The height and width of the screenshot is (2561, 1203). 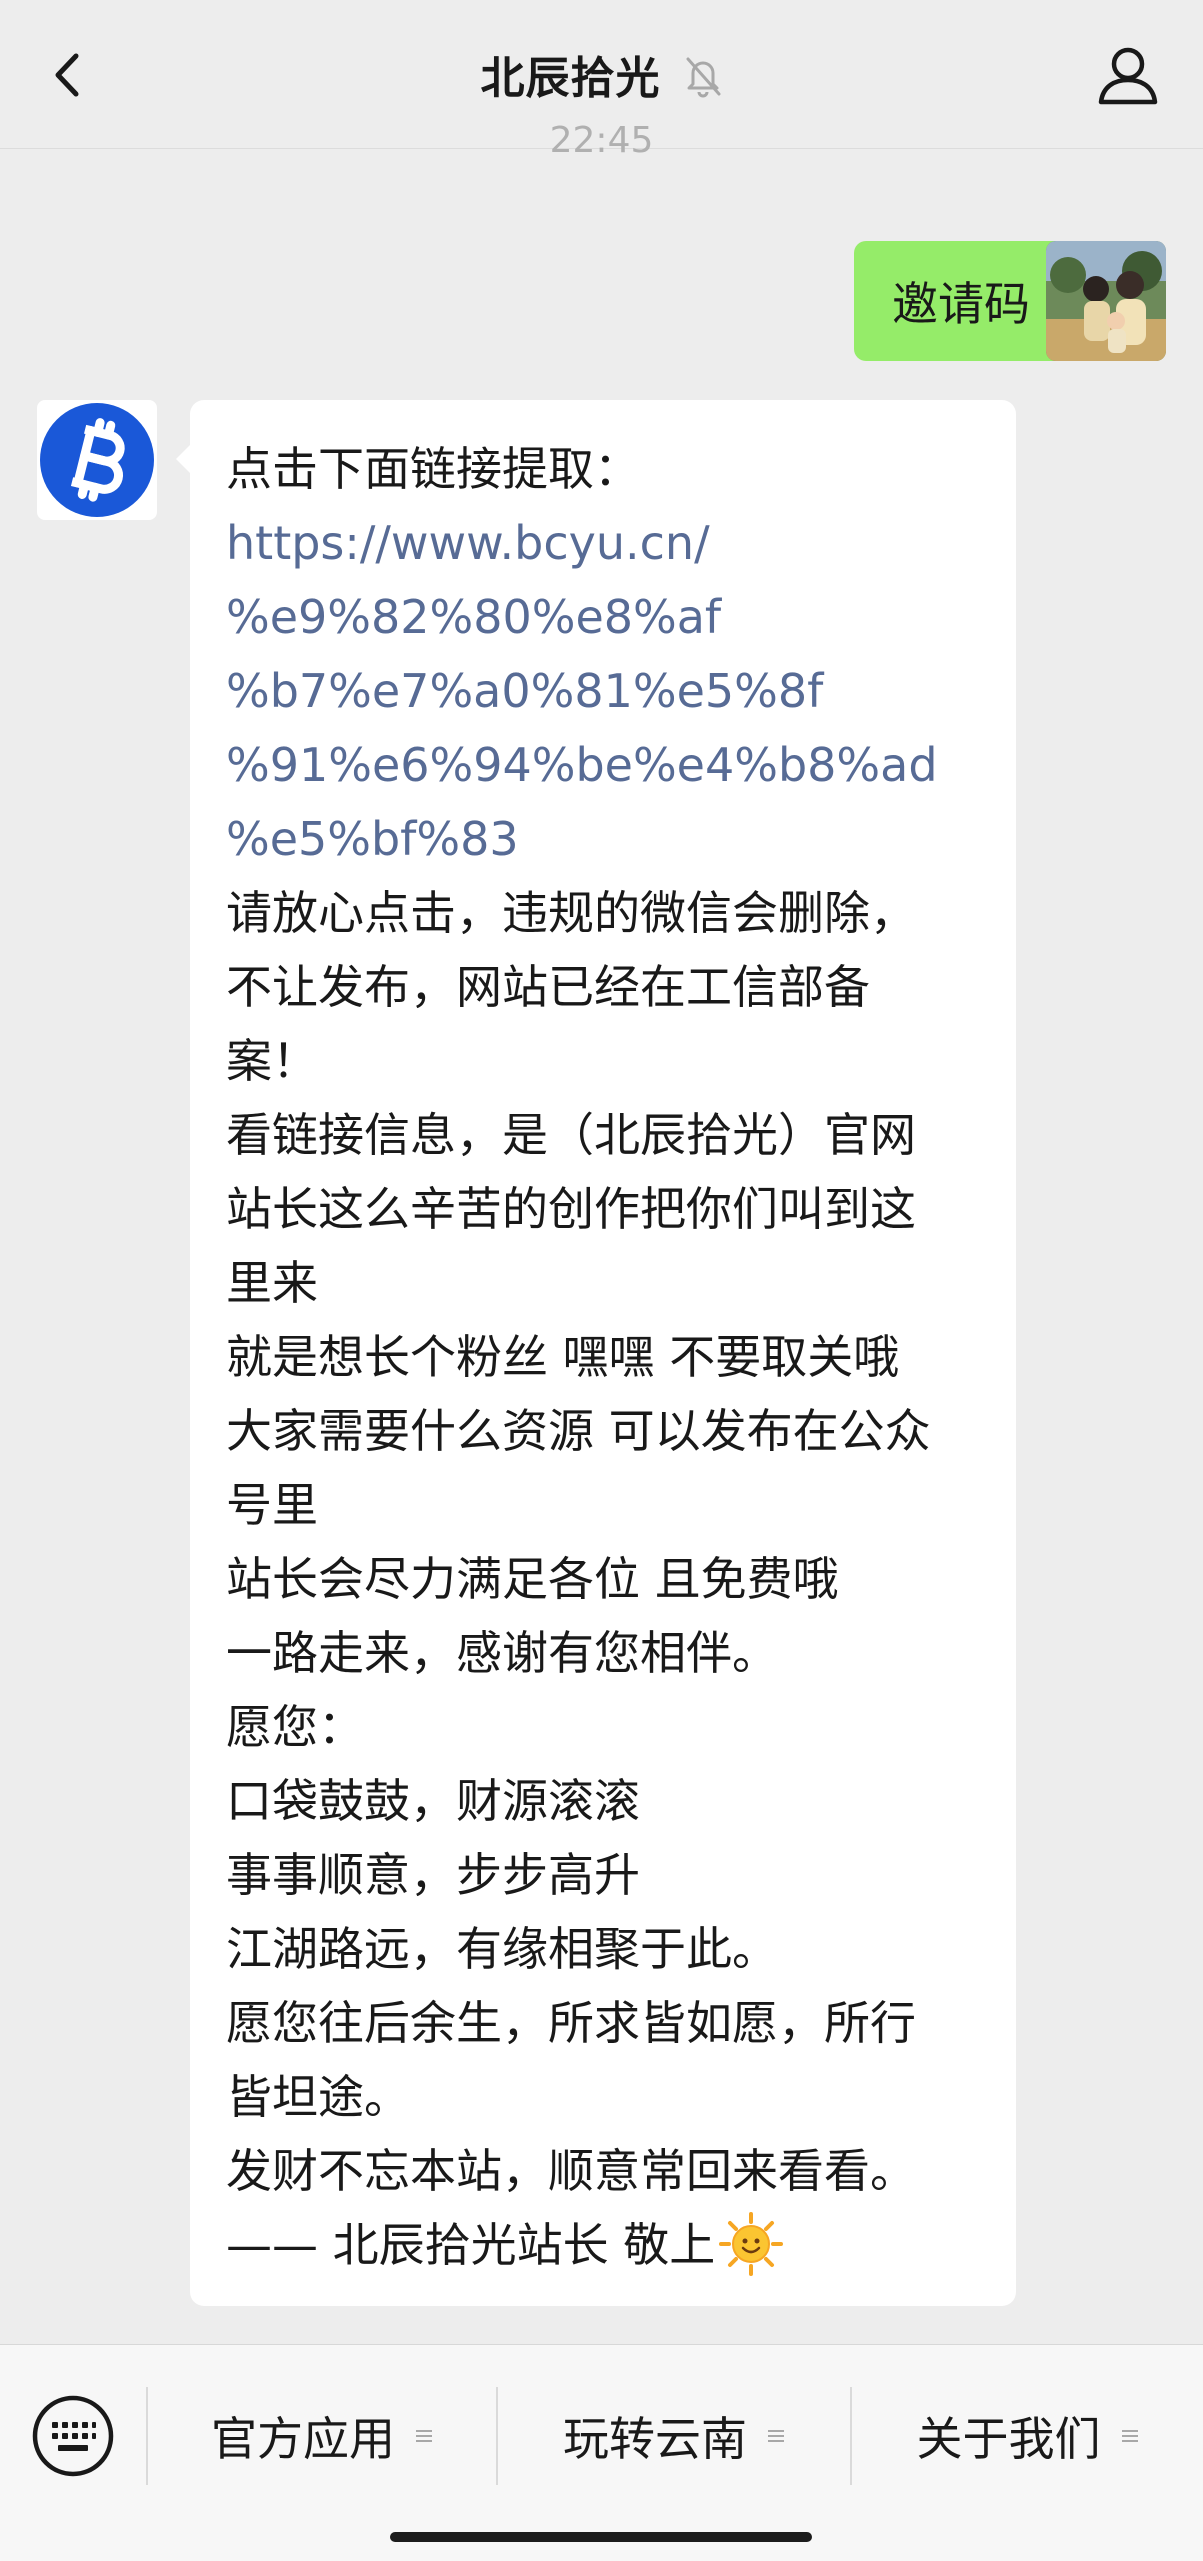 I want to click on user-avatar-photo, so click(x=1106, y=301).